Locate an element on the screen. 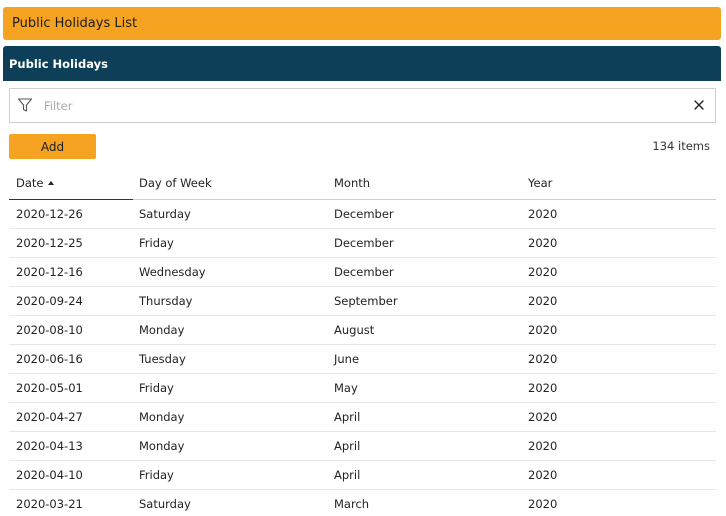 This screenshot has width=726, height=516. column-header-label: Day of Week is located at coordinates (175, 183).